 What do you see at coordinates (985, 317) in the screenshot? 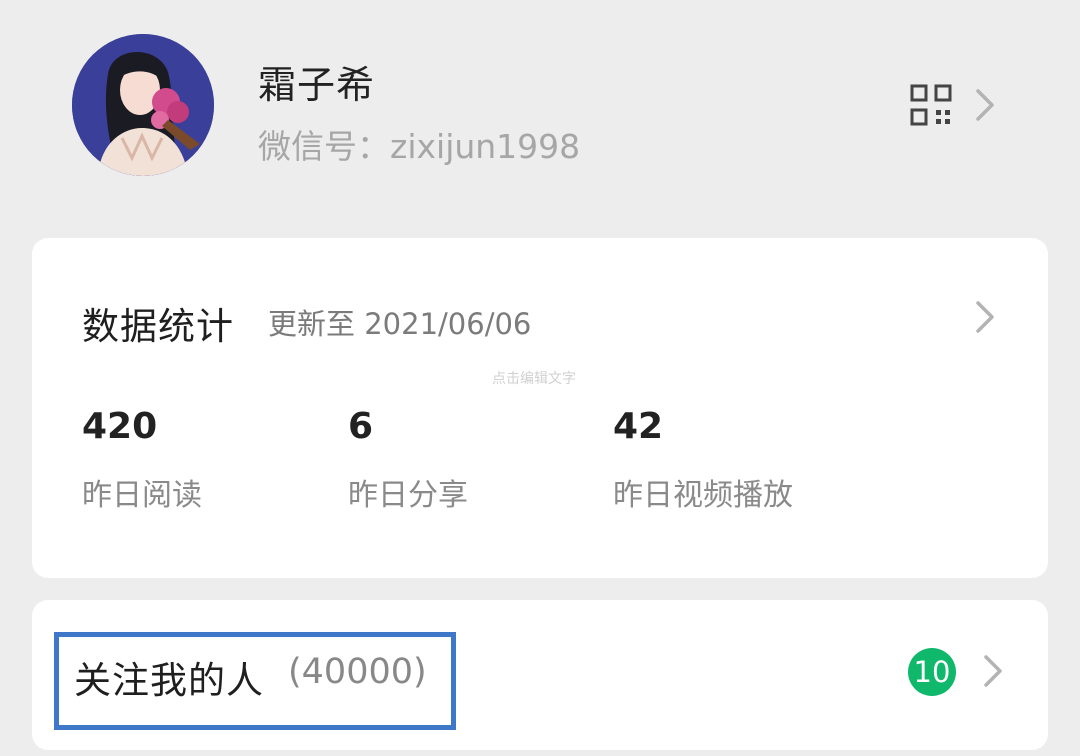
I see `stats-chevron-right-icon` at bounding box center [985, 317].